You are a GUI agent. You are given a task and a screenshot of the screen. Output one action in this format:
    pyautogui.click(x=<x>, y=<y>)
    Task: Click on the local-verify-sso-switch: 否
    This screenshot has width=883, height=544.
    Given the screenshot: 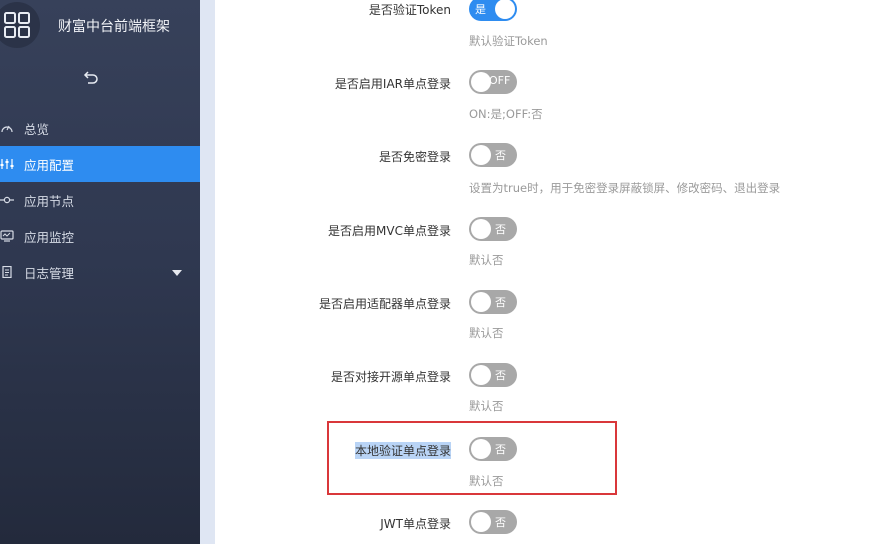 What is the action you would take?
    pyautogui.click(x=493, y=449)
    